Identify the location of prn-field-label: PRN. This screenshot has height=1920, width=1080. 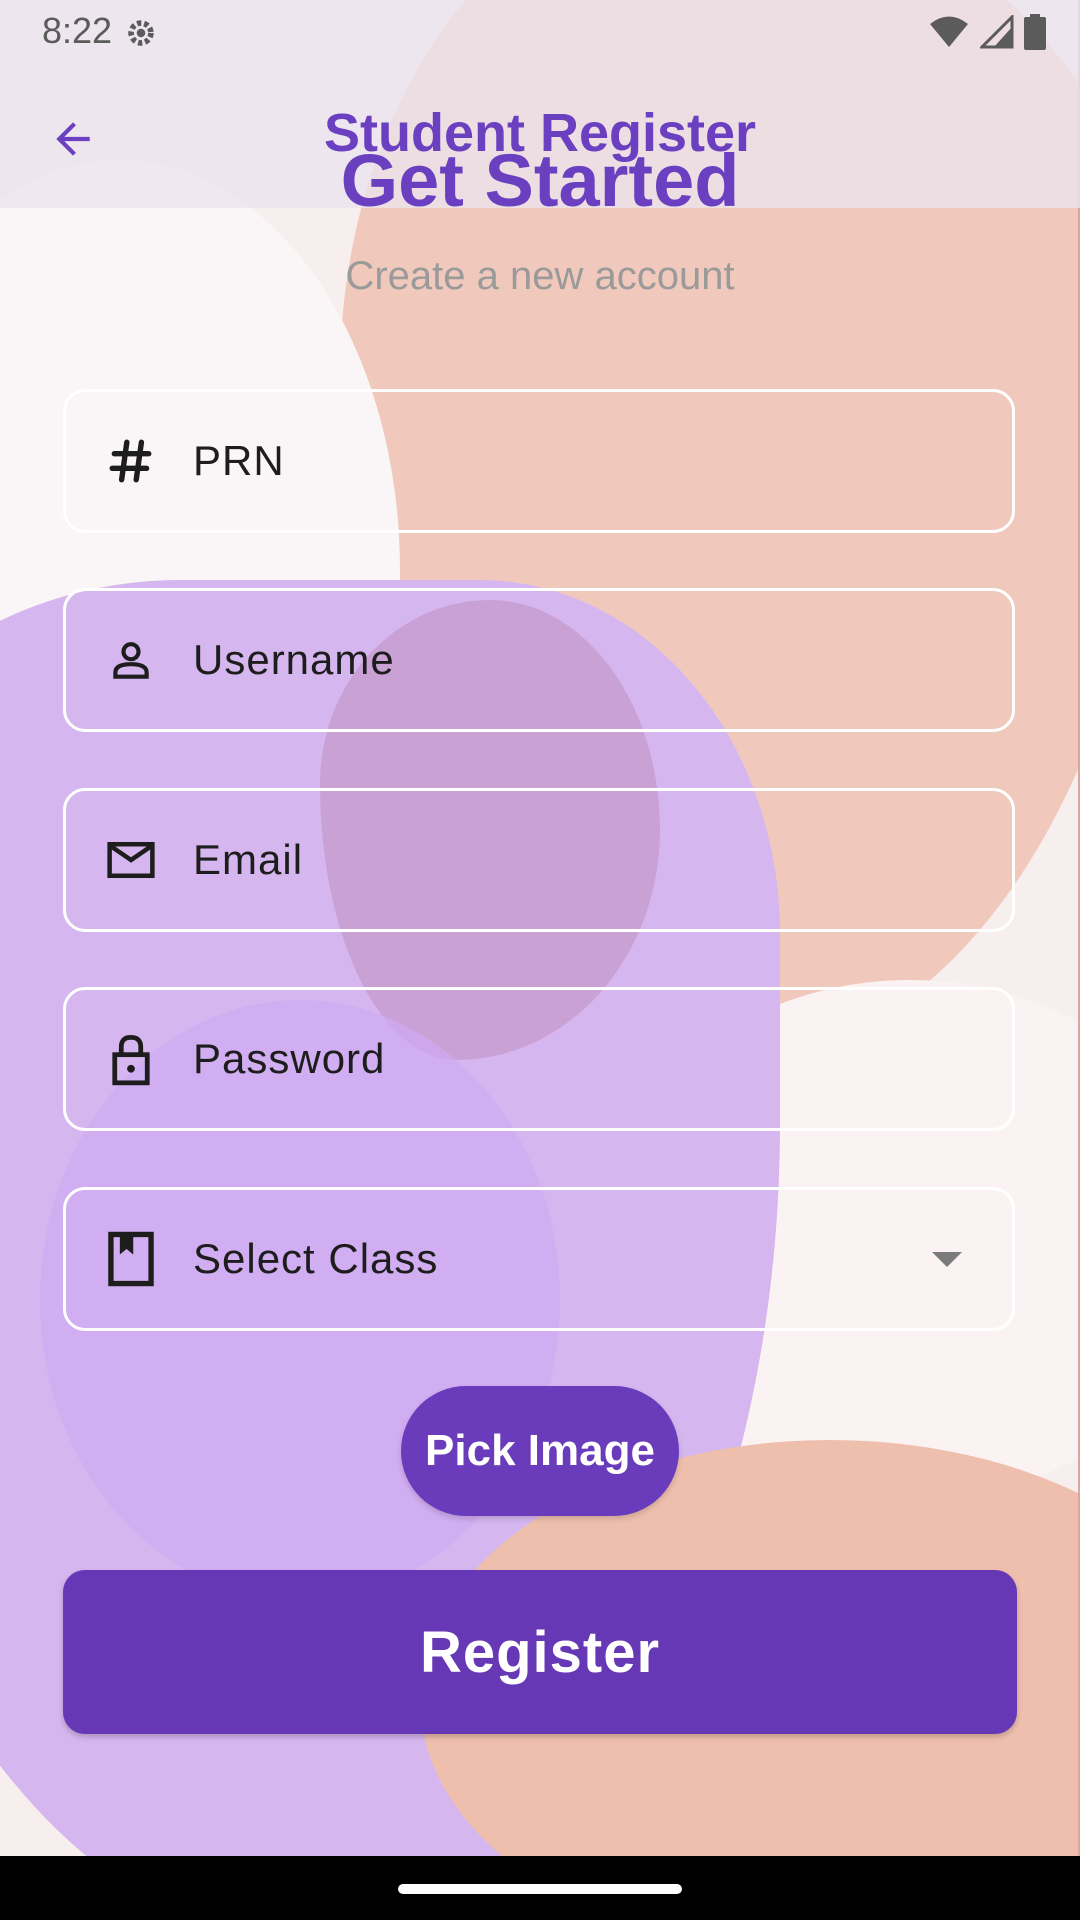
(239, 460).